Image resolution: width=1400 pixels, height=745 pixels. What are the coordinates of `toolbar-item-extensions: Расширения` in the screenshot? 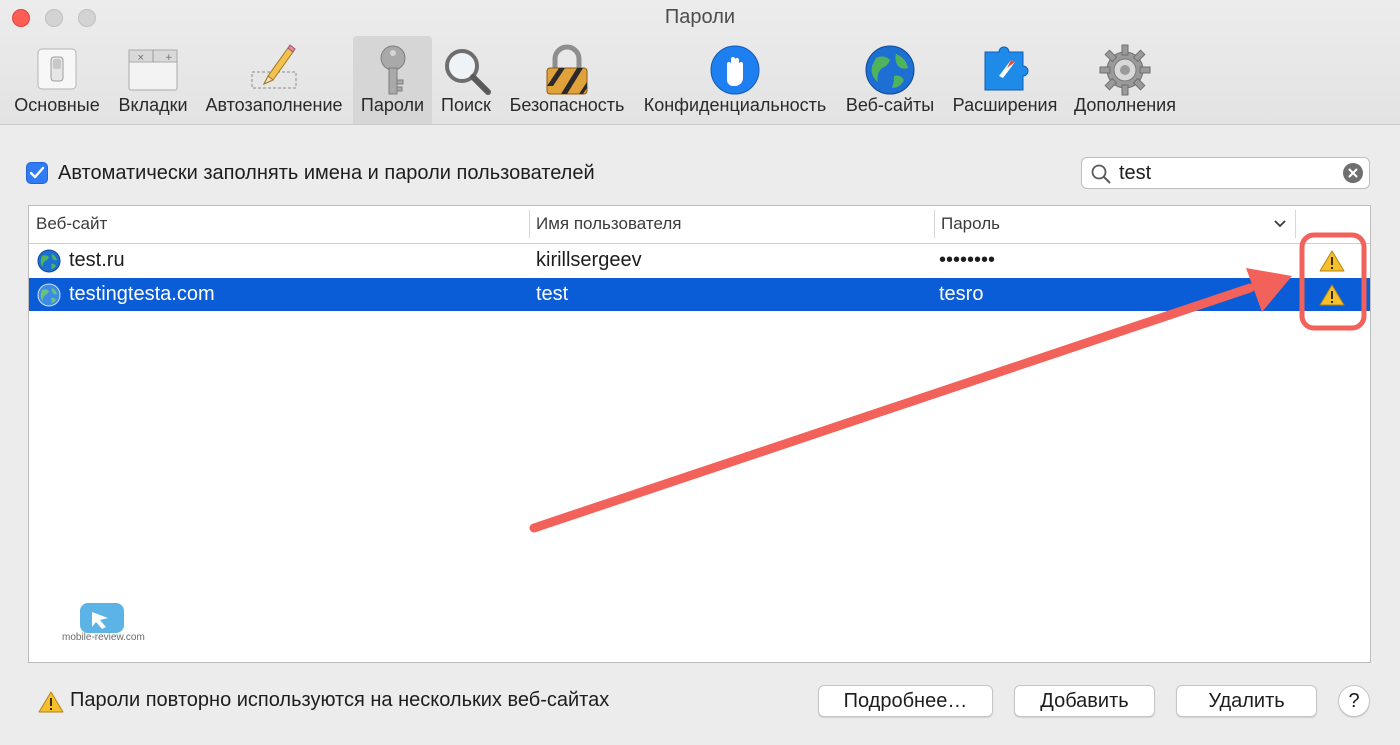 It's located at (1005, 80).